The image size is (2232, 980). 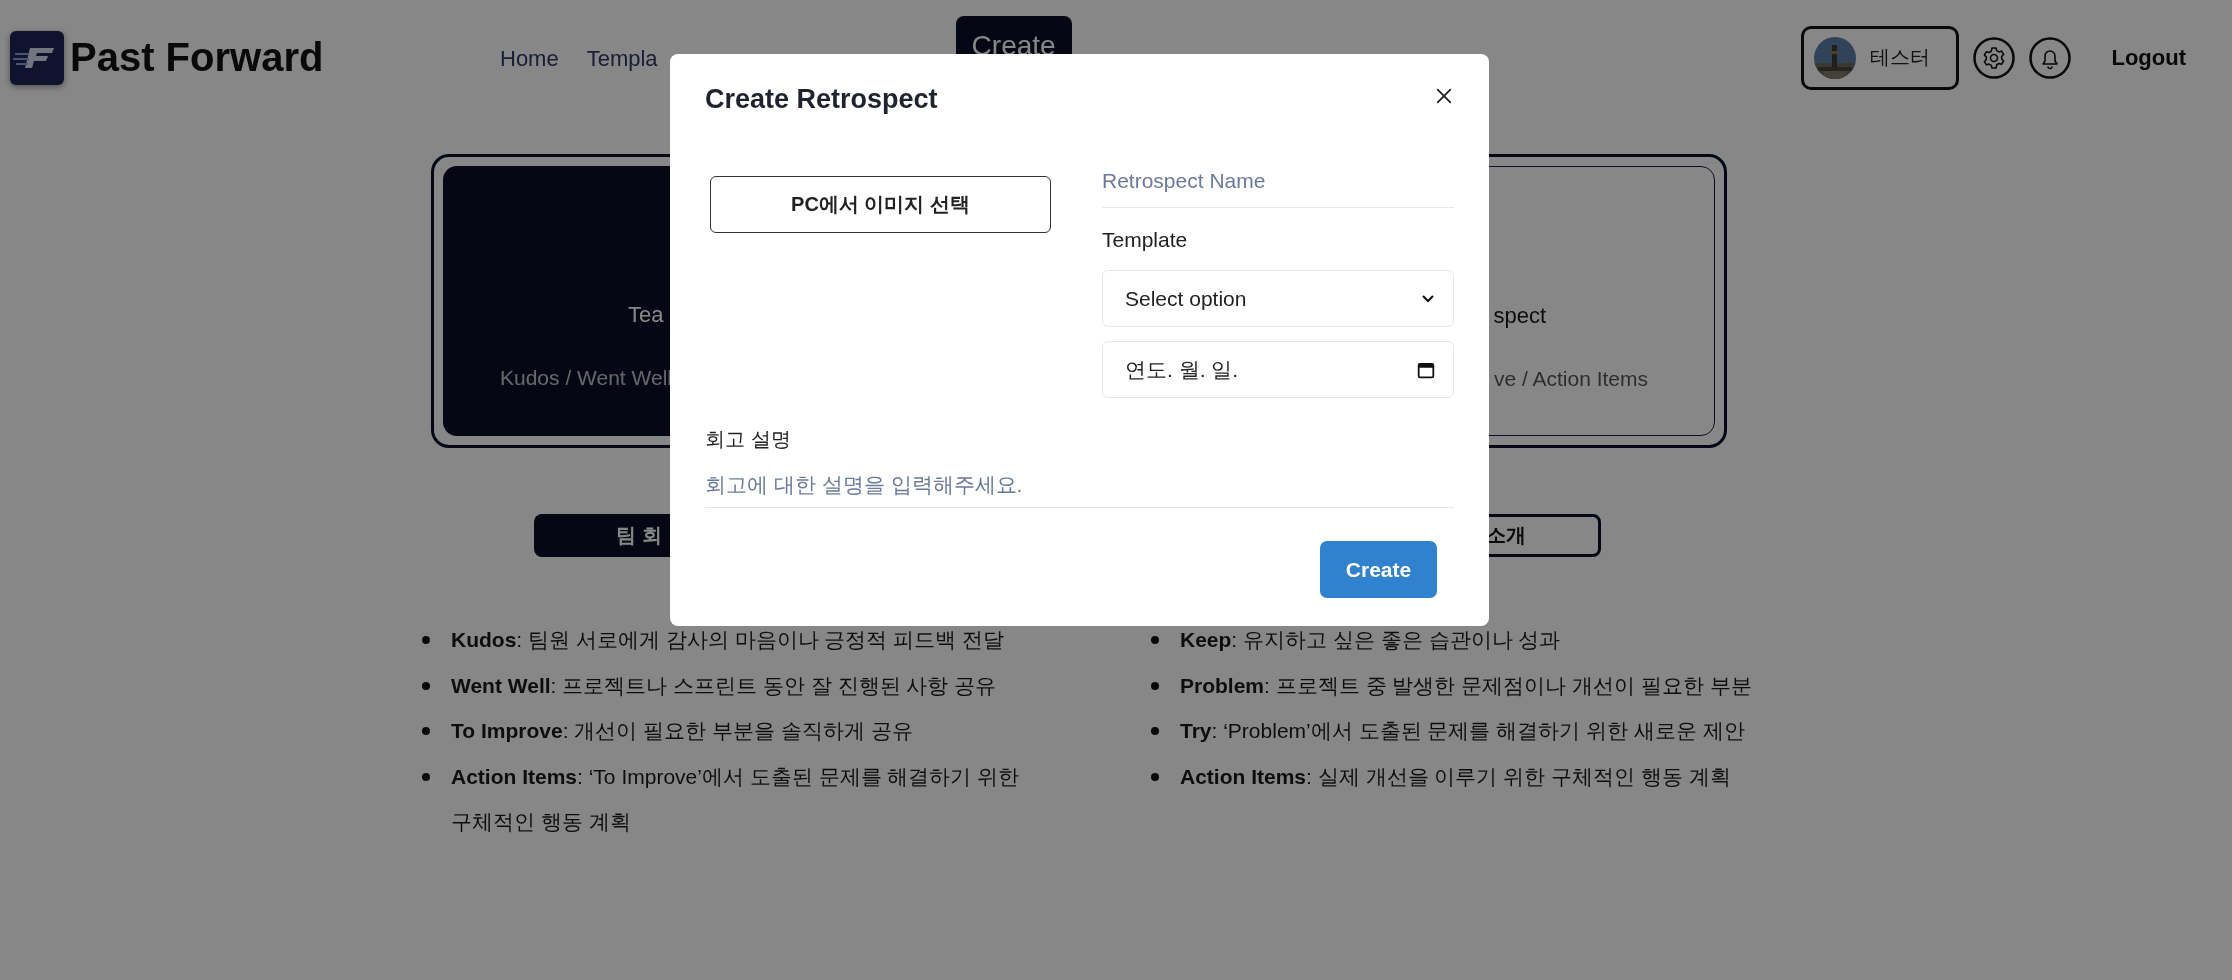 What do you see at coordinates (724, 685) in the screenshot?
I see `list-item-text: Went Well: 프로젝트나 스프린트 동안 잘 진행된 사항 공유` at bounding box center [724, 685].